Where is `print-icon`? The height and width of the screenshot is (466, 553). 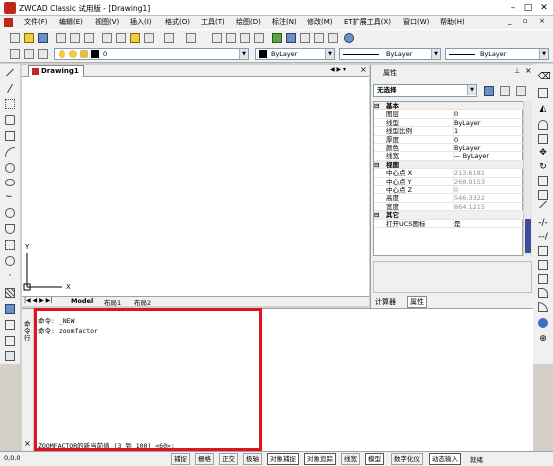 print-icon is located at coordinates (61, 38).